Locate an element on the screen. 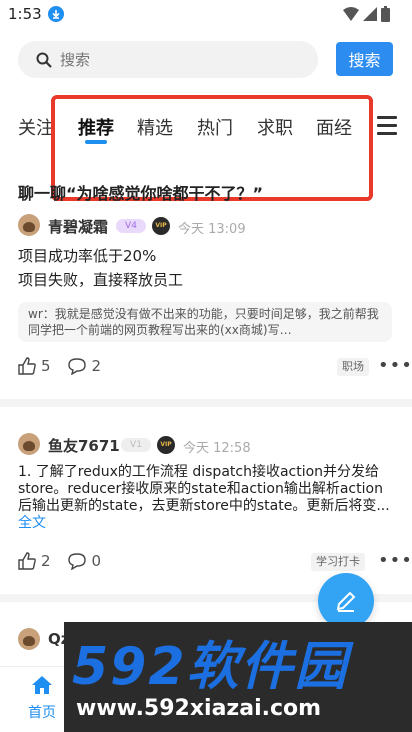  watermark-url: www.592xiazai.com is located at coordinates (199, 708).